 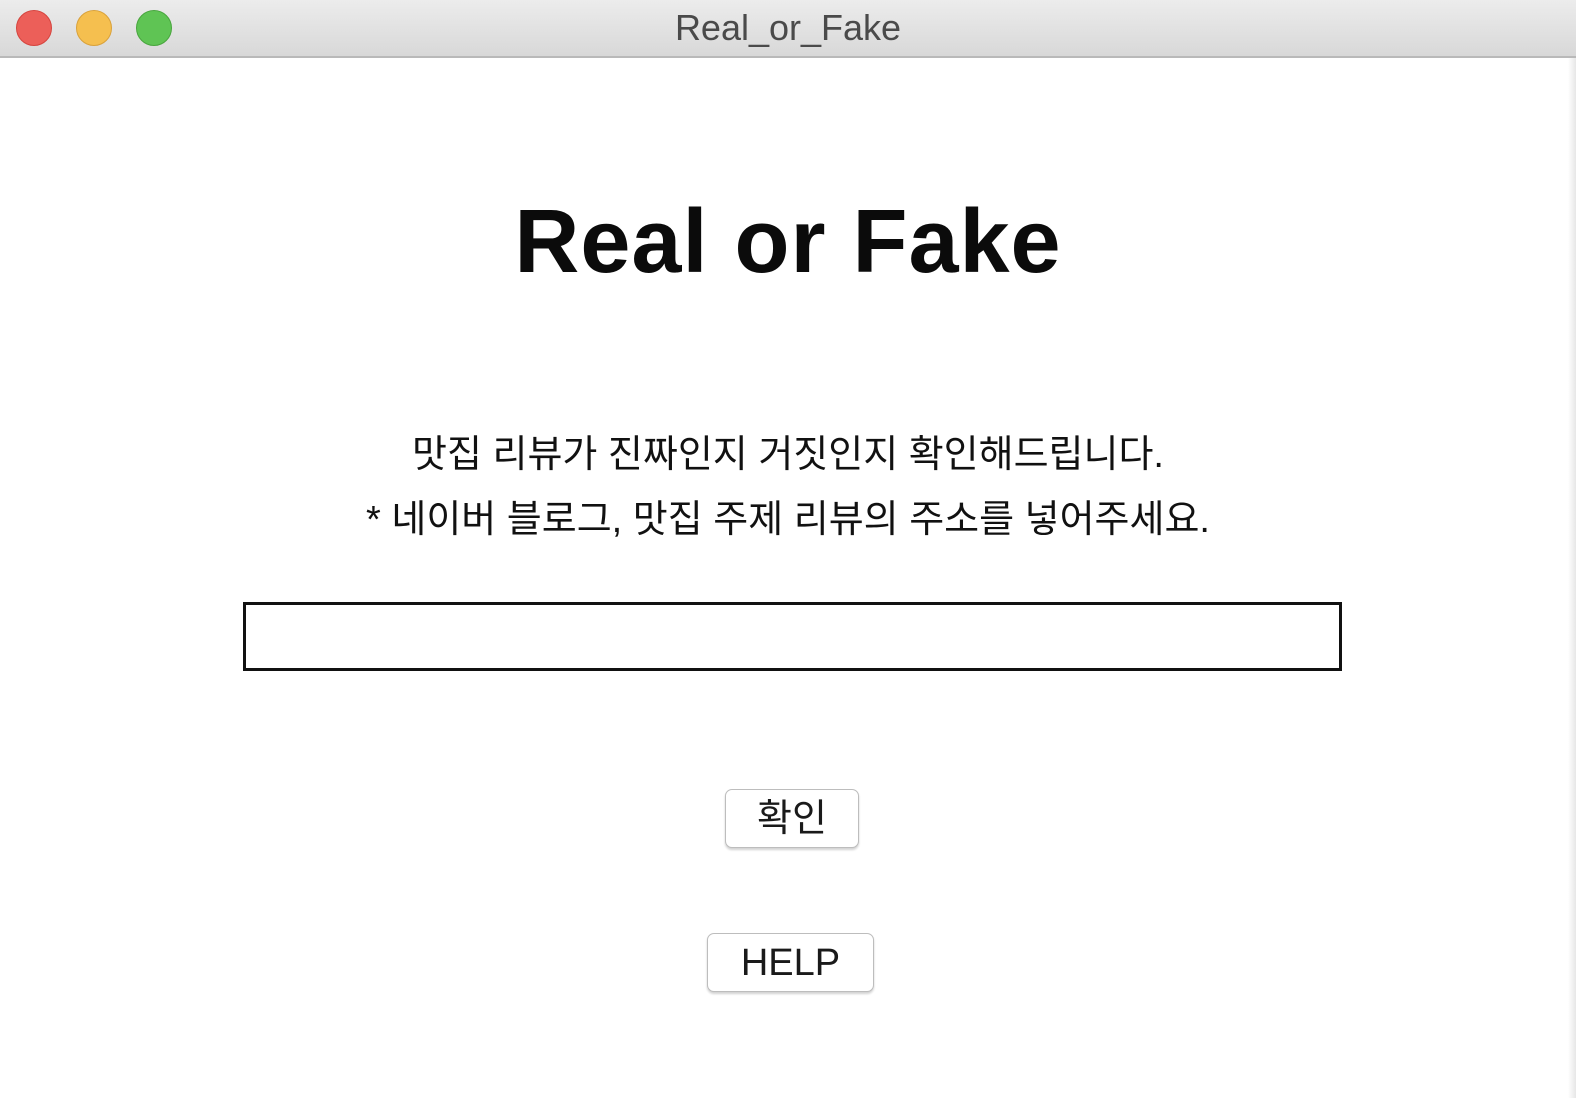 What do you see at coordinates (792, 636) in the screenshot?
I see `review-url-input` at bounding box center [792, 636].